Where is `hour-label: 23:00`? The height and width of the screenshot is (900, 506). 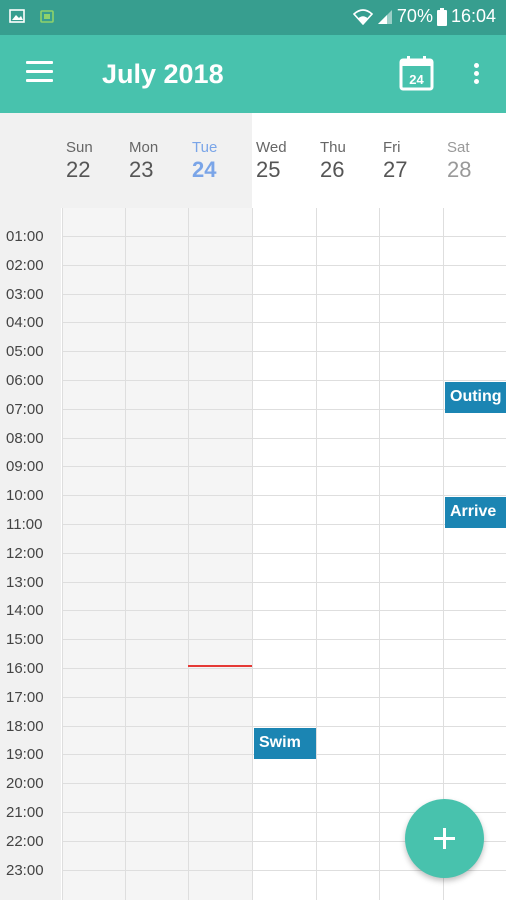
hour-label: 23:00 is located at coordinates (25, 870).